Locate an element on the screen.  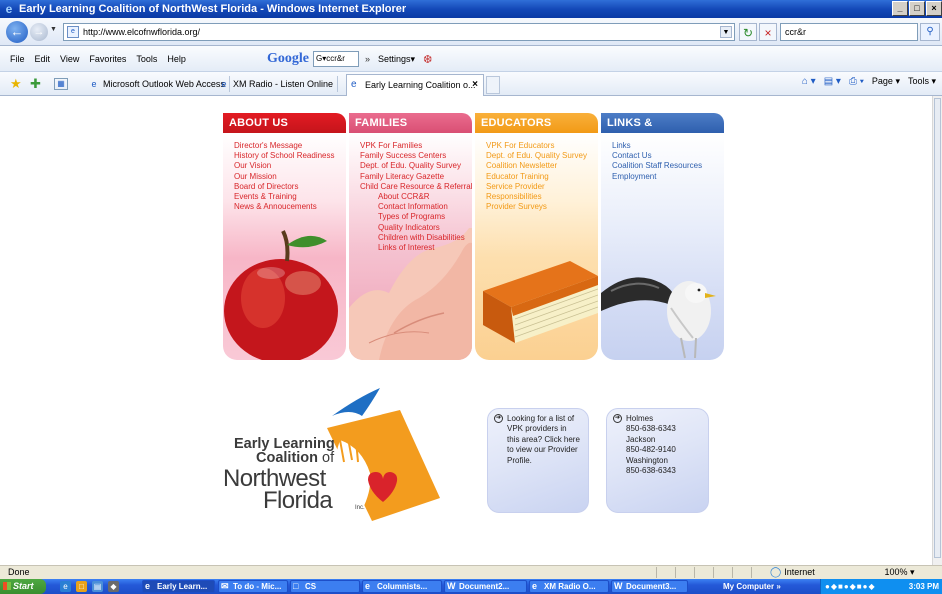
county-name: Holmes is located at coordinates (640, 418).